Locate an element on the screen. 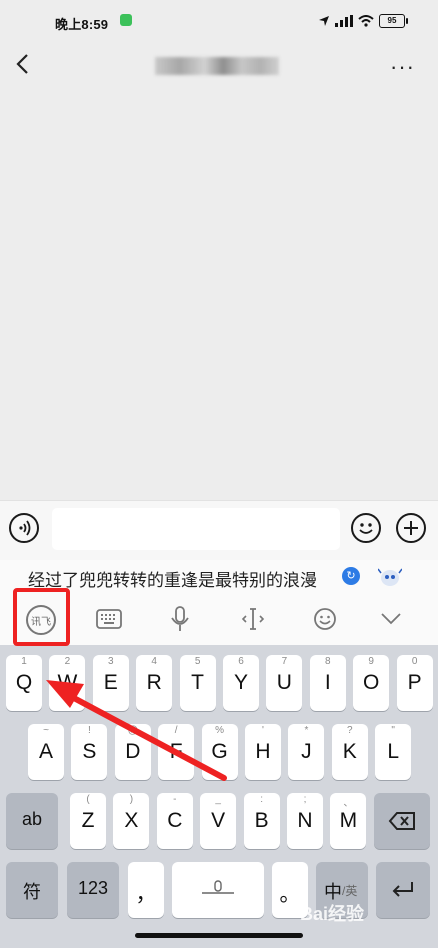  key-secondary-label: 4 is located at coordinates (154, 661).